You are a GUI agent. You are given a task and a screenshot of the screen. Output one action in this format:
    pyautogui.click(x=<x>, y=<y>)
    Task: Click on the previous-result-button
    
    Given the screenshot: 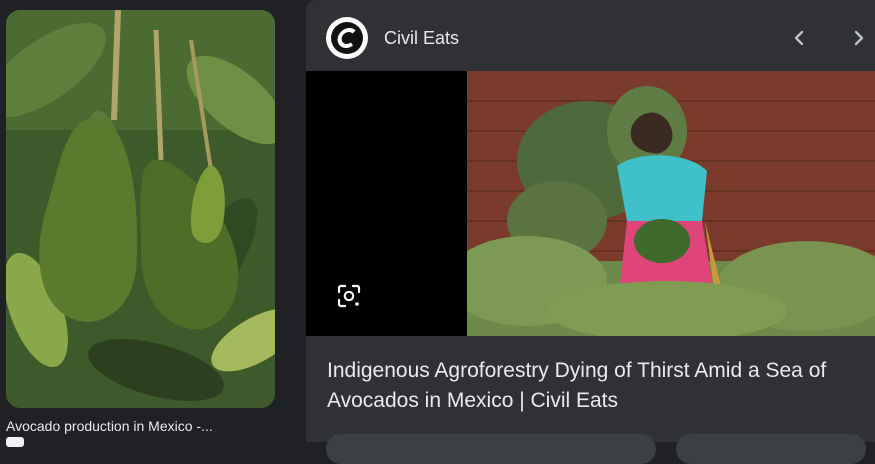 What is the action you would take?
    pyautogui.click(x=799, y=38)
    